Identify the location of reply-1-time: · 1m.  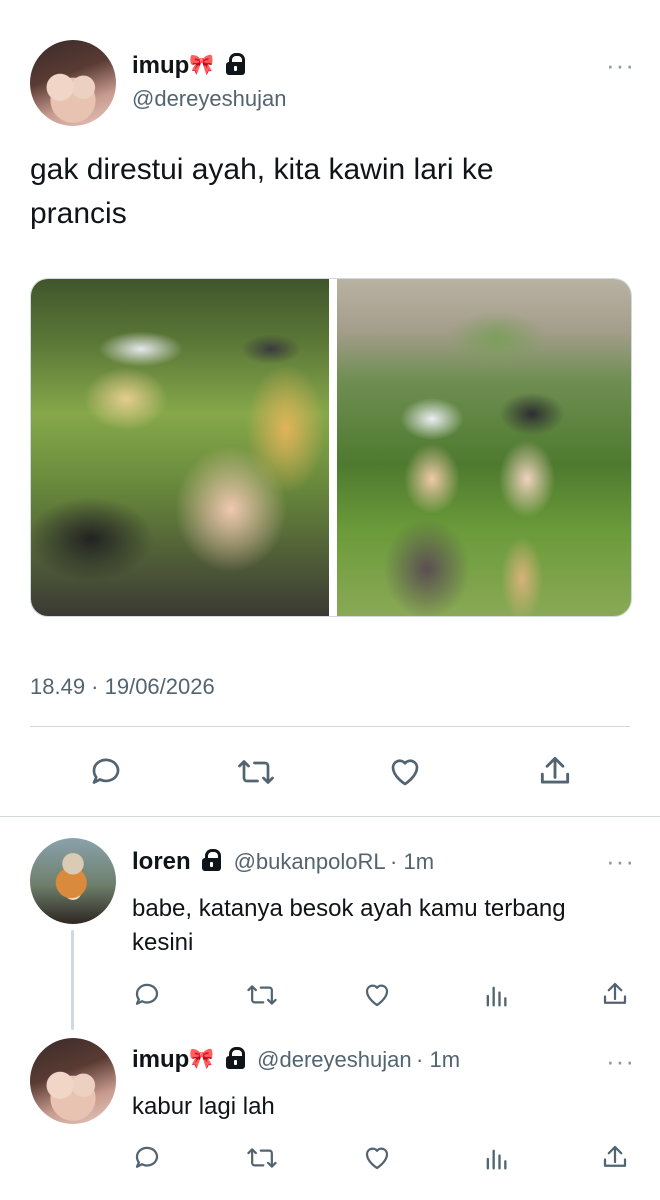
(412, 861).